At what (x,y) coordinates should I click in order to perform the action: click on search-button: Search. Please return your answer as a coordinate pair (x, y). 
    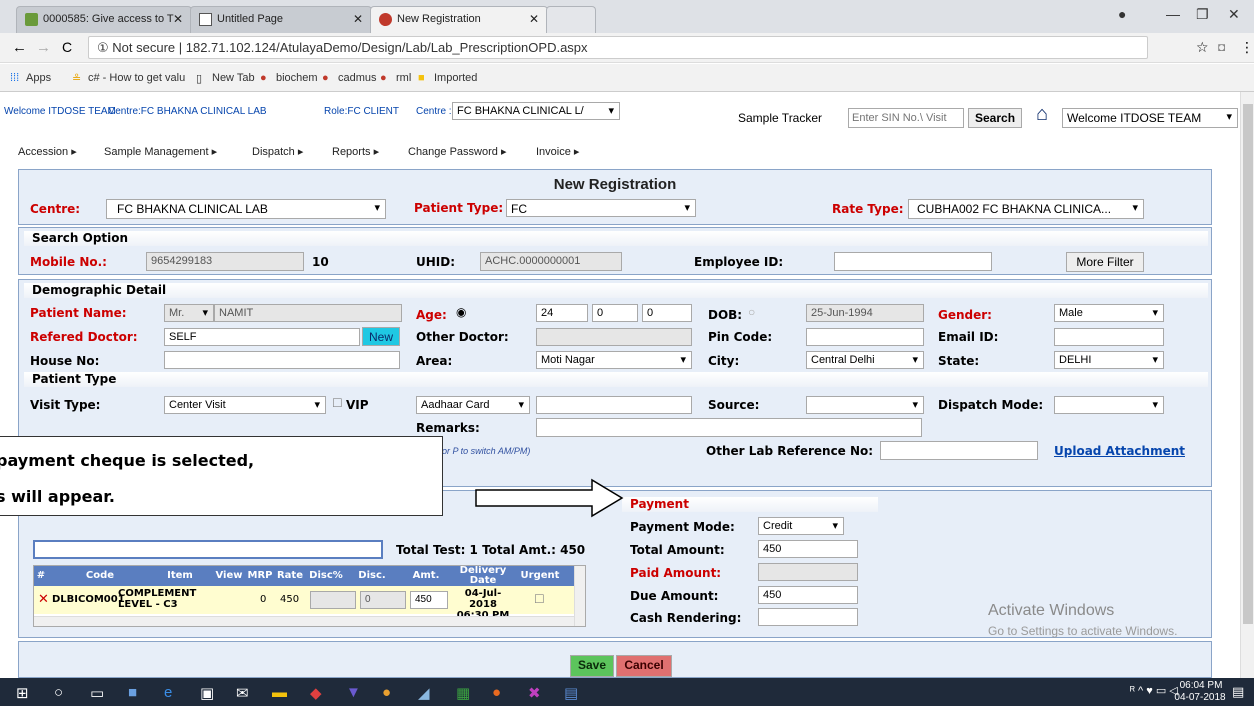
    Looking at the image, I should click on (995, 118).